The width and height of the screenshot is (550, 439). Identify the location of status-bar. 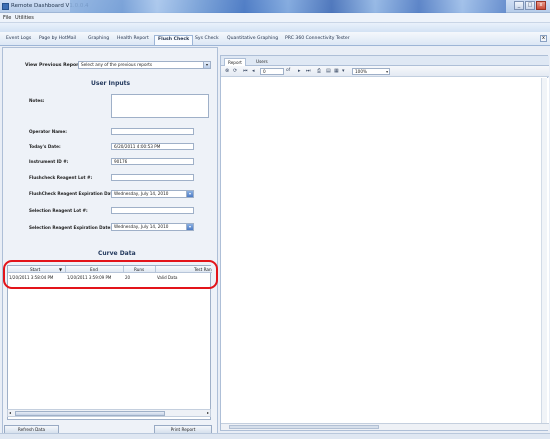
(275, 436).